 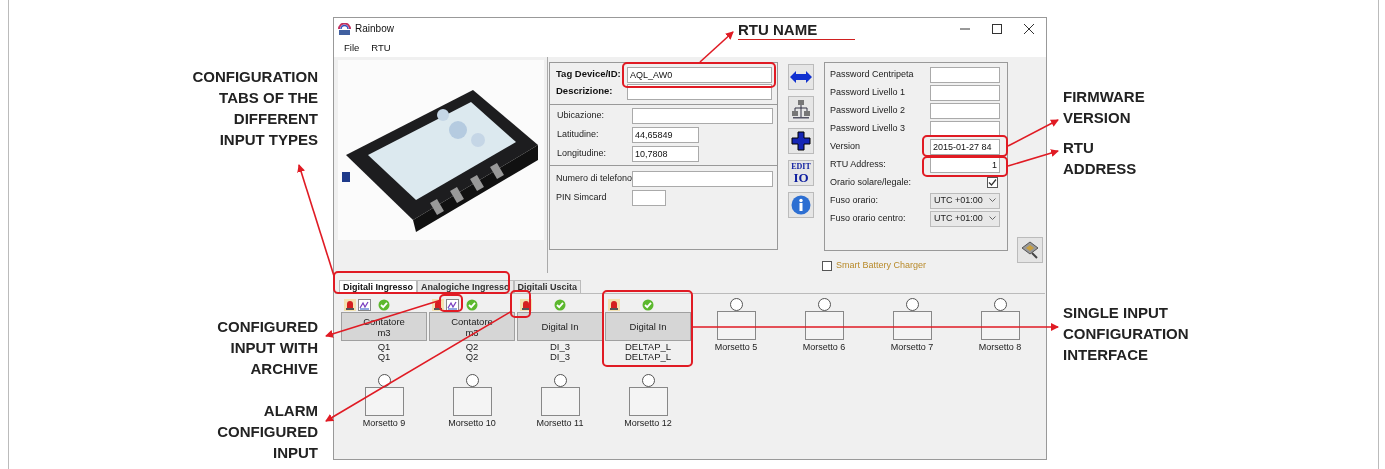 I want to click on menu-item: RTU, so click(x=381, y=48).